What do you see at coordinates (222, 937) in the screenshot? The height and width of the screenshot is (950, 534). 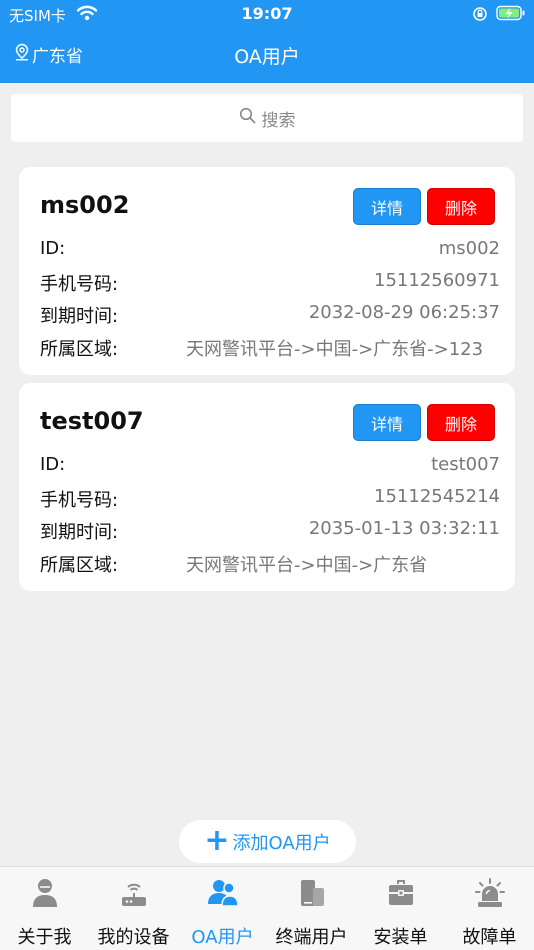 I see `tab-label: OA用户` at bounding box center [222, 937].